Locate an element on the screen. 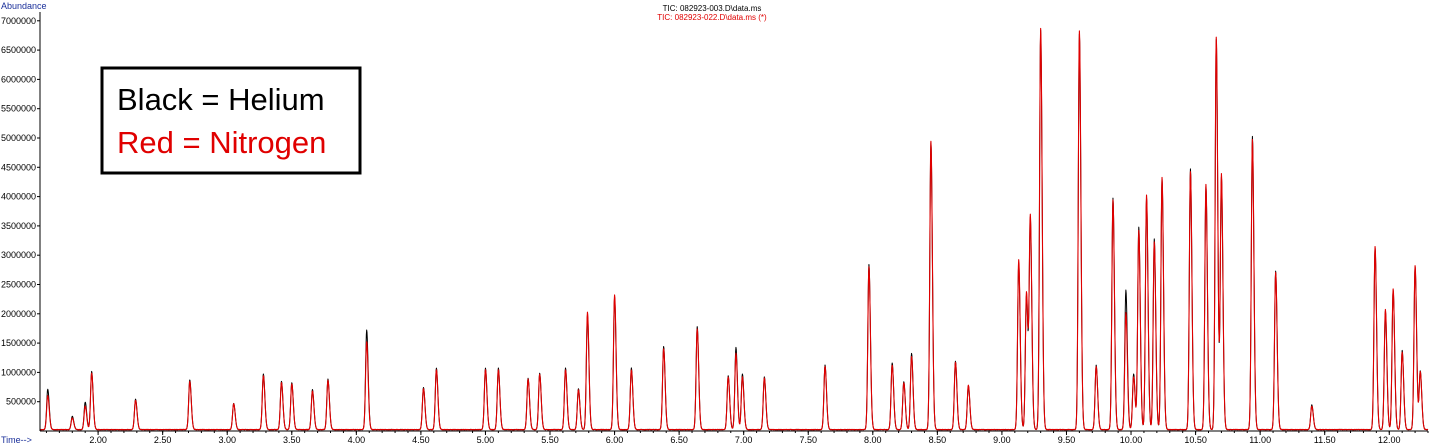 The image size is (1430, 447). legend-helium-label: Black = Helium is located at coordinates (221, 99).